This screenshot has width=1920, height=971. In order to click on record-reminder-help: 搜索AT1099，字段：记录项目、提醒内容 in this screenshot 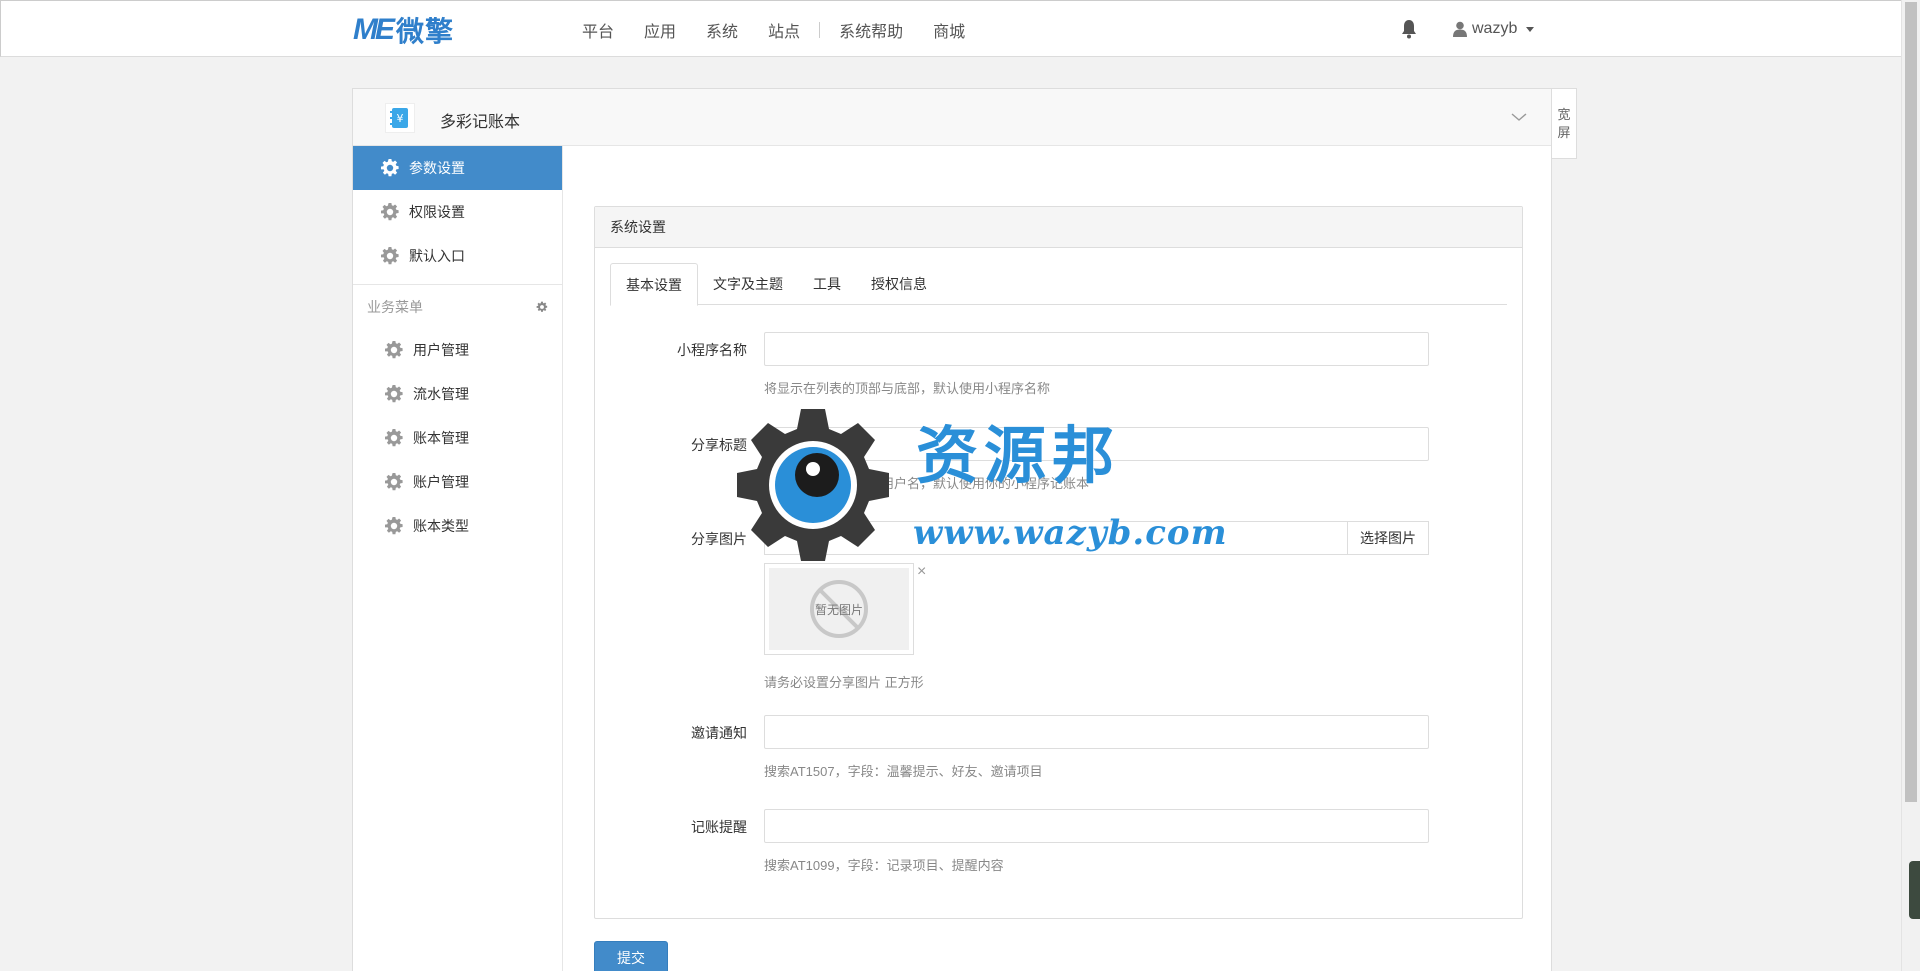, I will do `click(884, 865)`.